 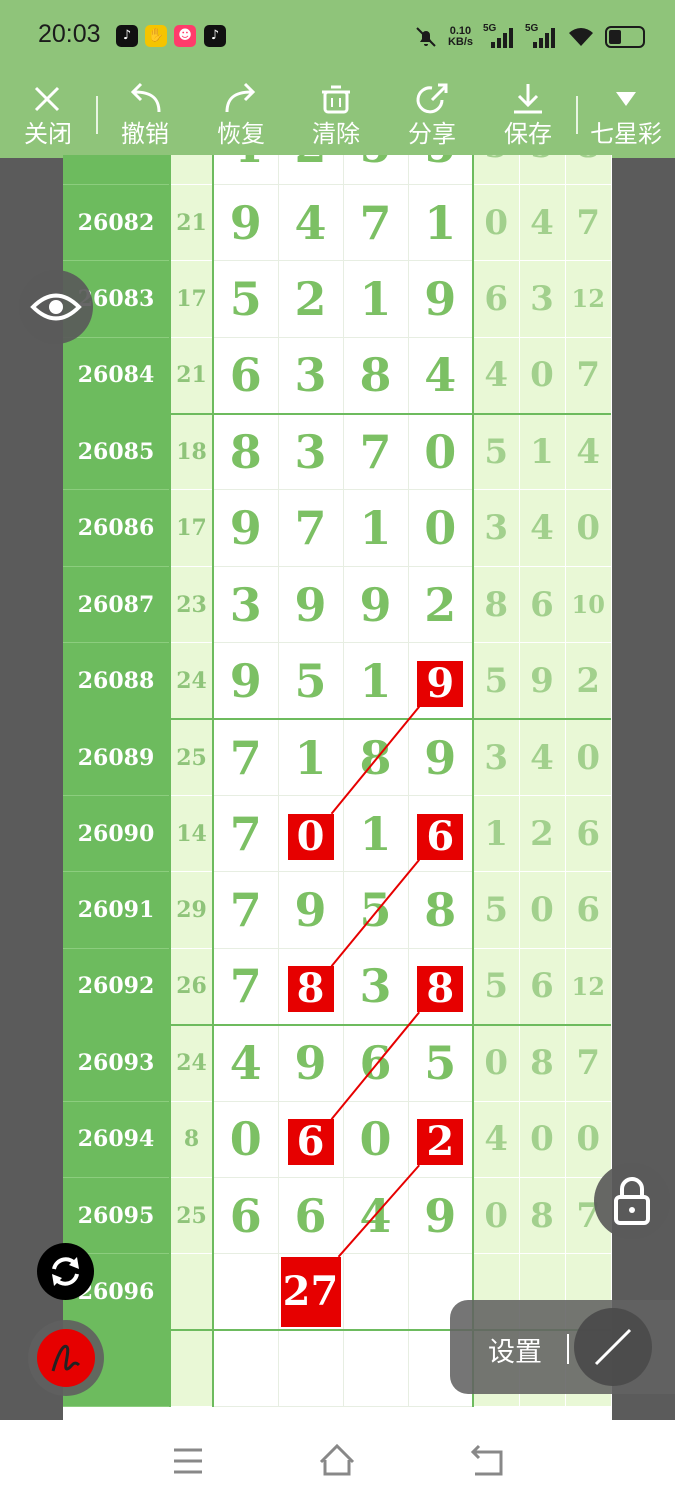 I want to click on settings-divider, so click(x=568, y=1349).